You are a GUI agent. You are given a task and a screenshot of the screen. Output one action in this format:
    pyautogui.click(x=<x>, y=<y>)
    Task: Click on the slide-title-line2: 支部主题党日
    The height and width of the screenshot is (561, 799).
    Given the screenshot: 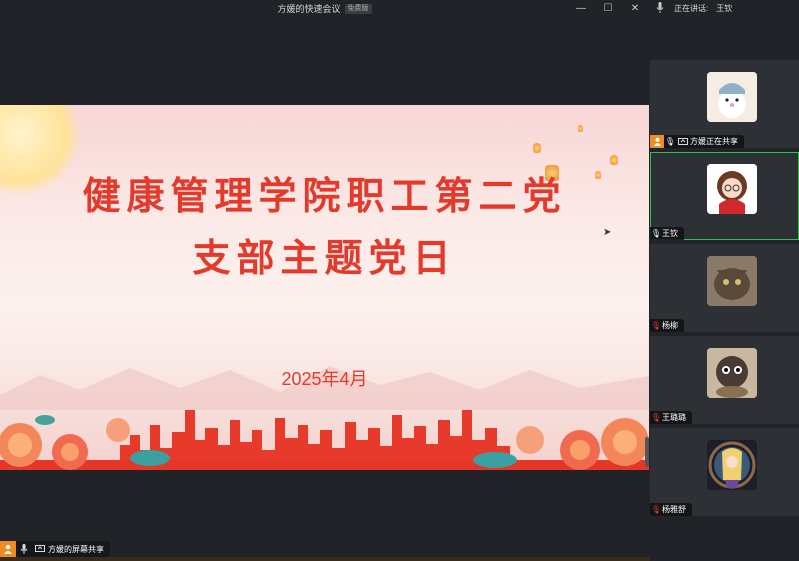 What is the action you would take?
    pyautogui.click(x=324, y=257)
    